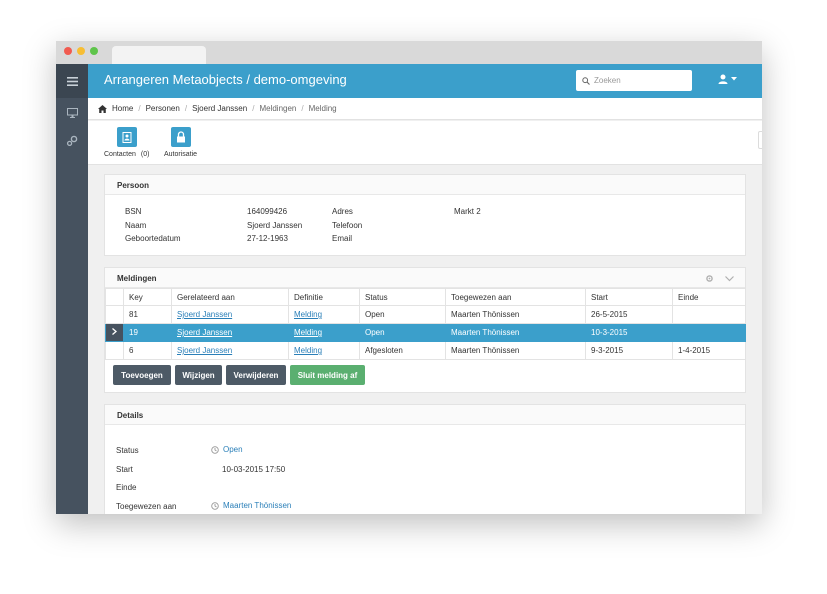 Image resolution: width=827 pixels, height=594 pixels. What do you see at coordinates (146, 506) in the screenshot?
I see `assigned-label: Toegewezen aan` at bounding box center [146, 506].